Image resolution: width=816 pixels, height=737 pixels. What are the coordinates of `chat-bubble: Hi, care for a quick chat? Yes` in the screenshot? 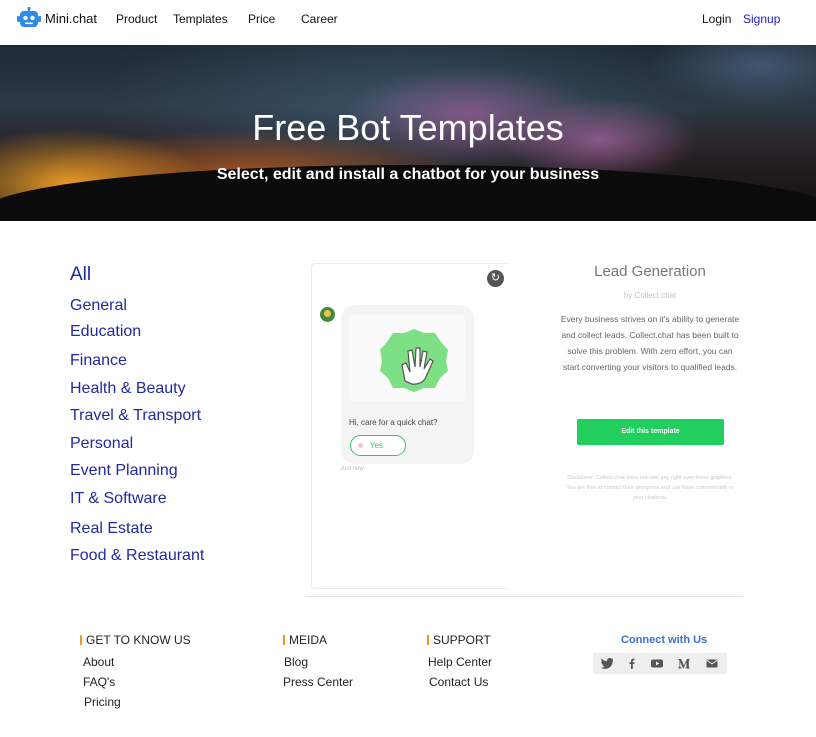 It's located at (407, 384).